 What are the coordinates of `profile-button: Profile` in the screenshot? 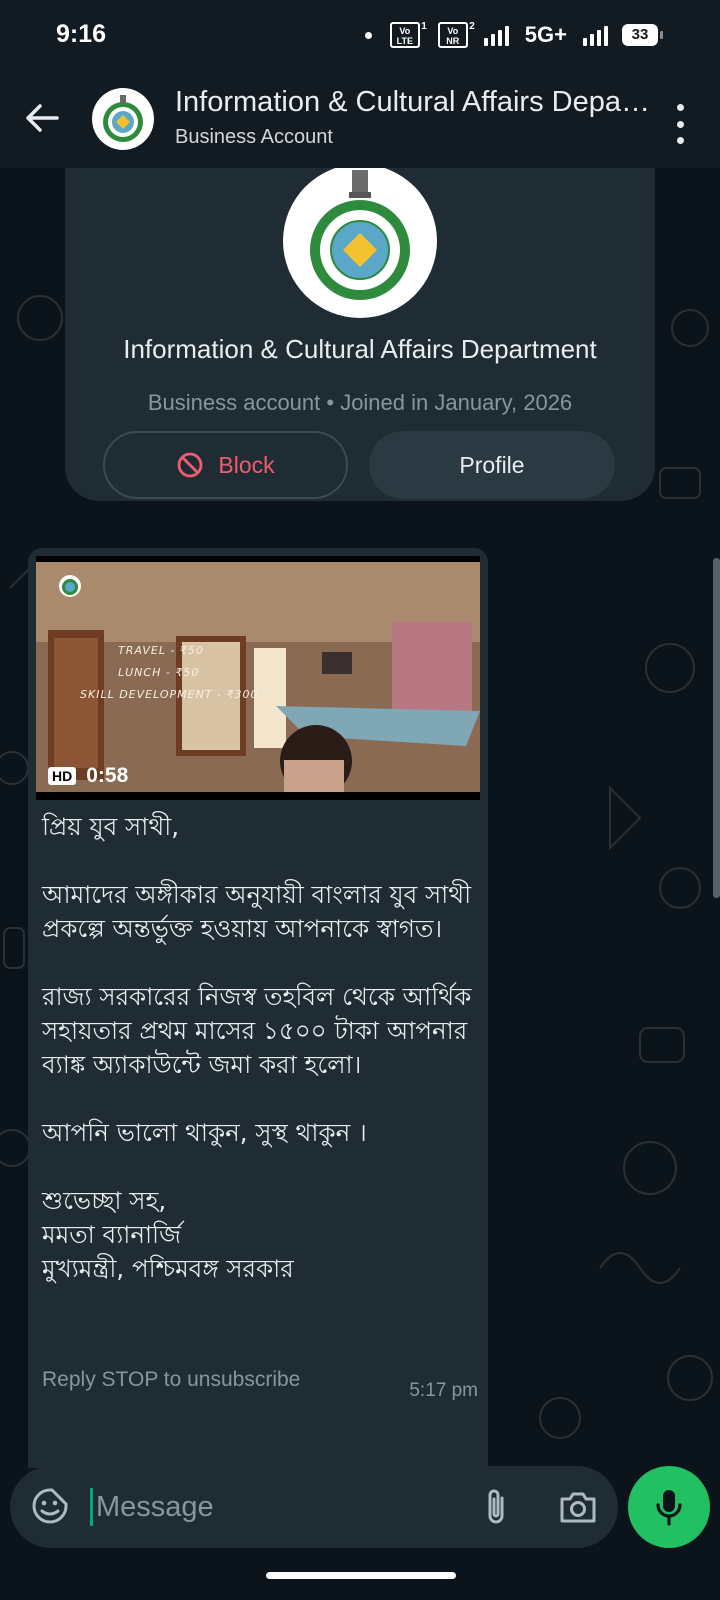 It's located at (492, 465).